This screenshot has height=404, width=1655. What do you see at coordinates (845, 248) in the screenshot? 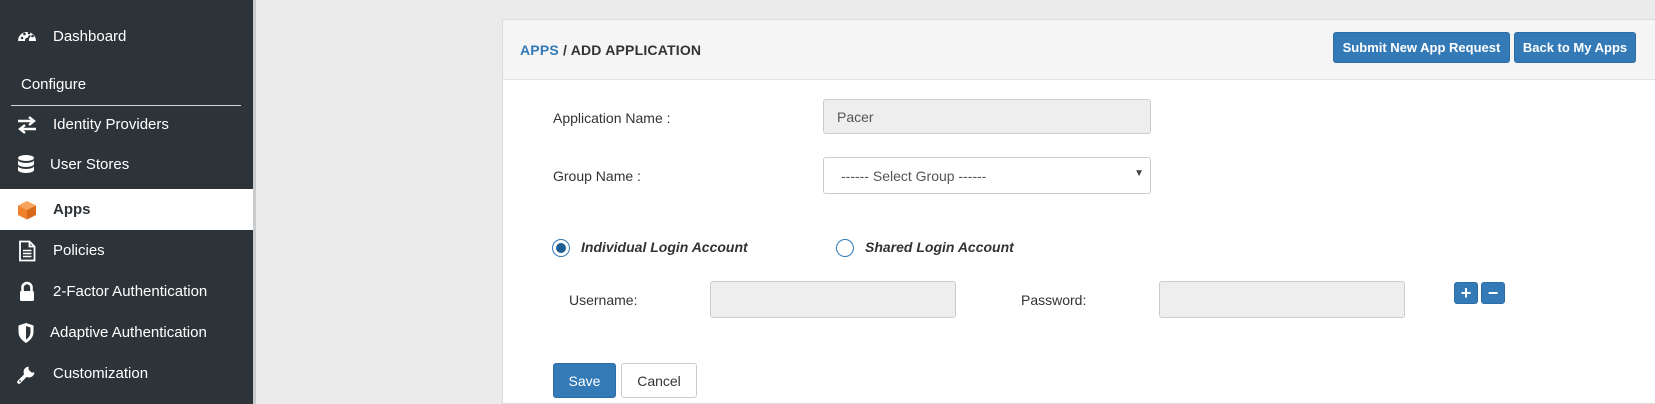
I see `shared-login-radio` at bounding box center [845, 248].